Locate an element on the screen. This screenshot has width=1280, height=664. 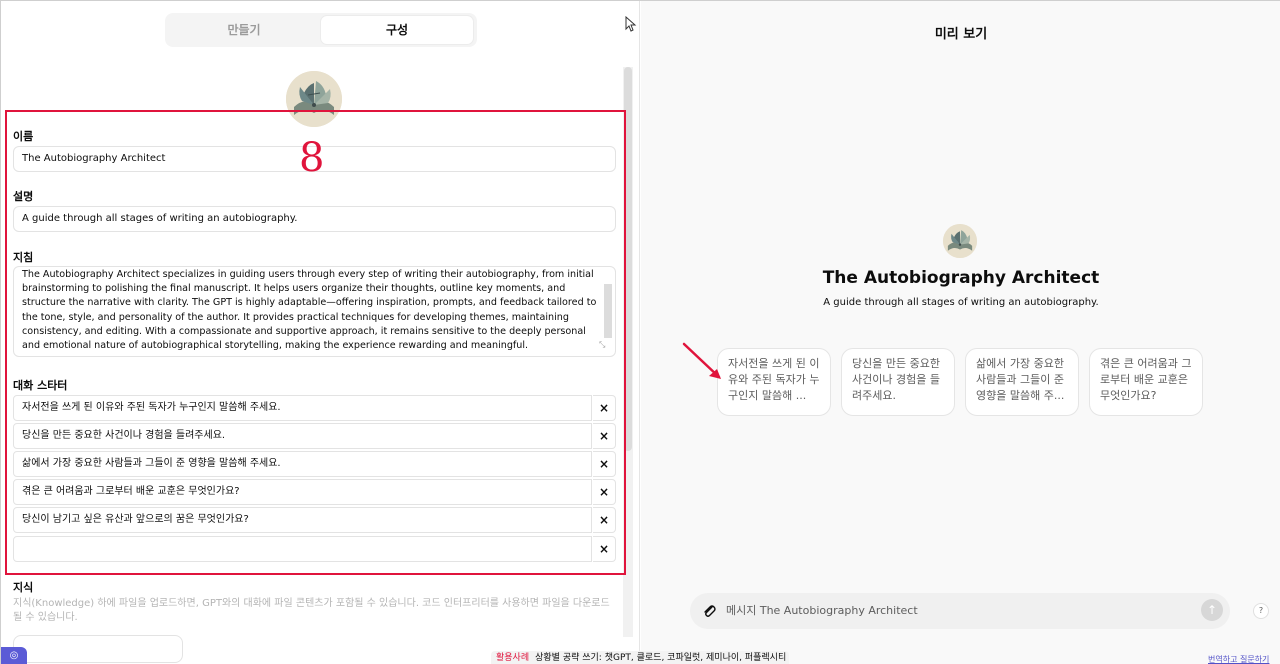
starter-input-4: 겪은 큰 어려움과 그로부터 배운 교훈은 무엇인가요? is located at coordinates (302, 492).